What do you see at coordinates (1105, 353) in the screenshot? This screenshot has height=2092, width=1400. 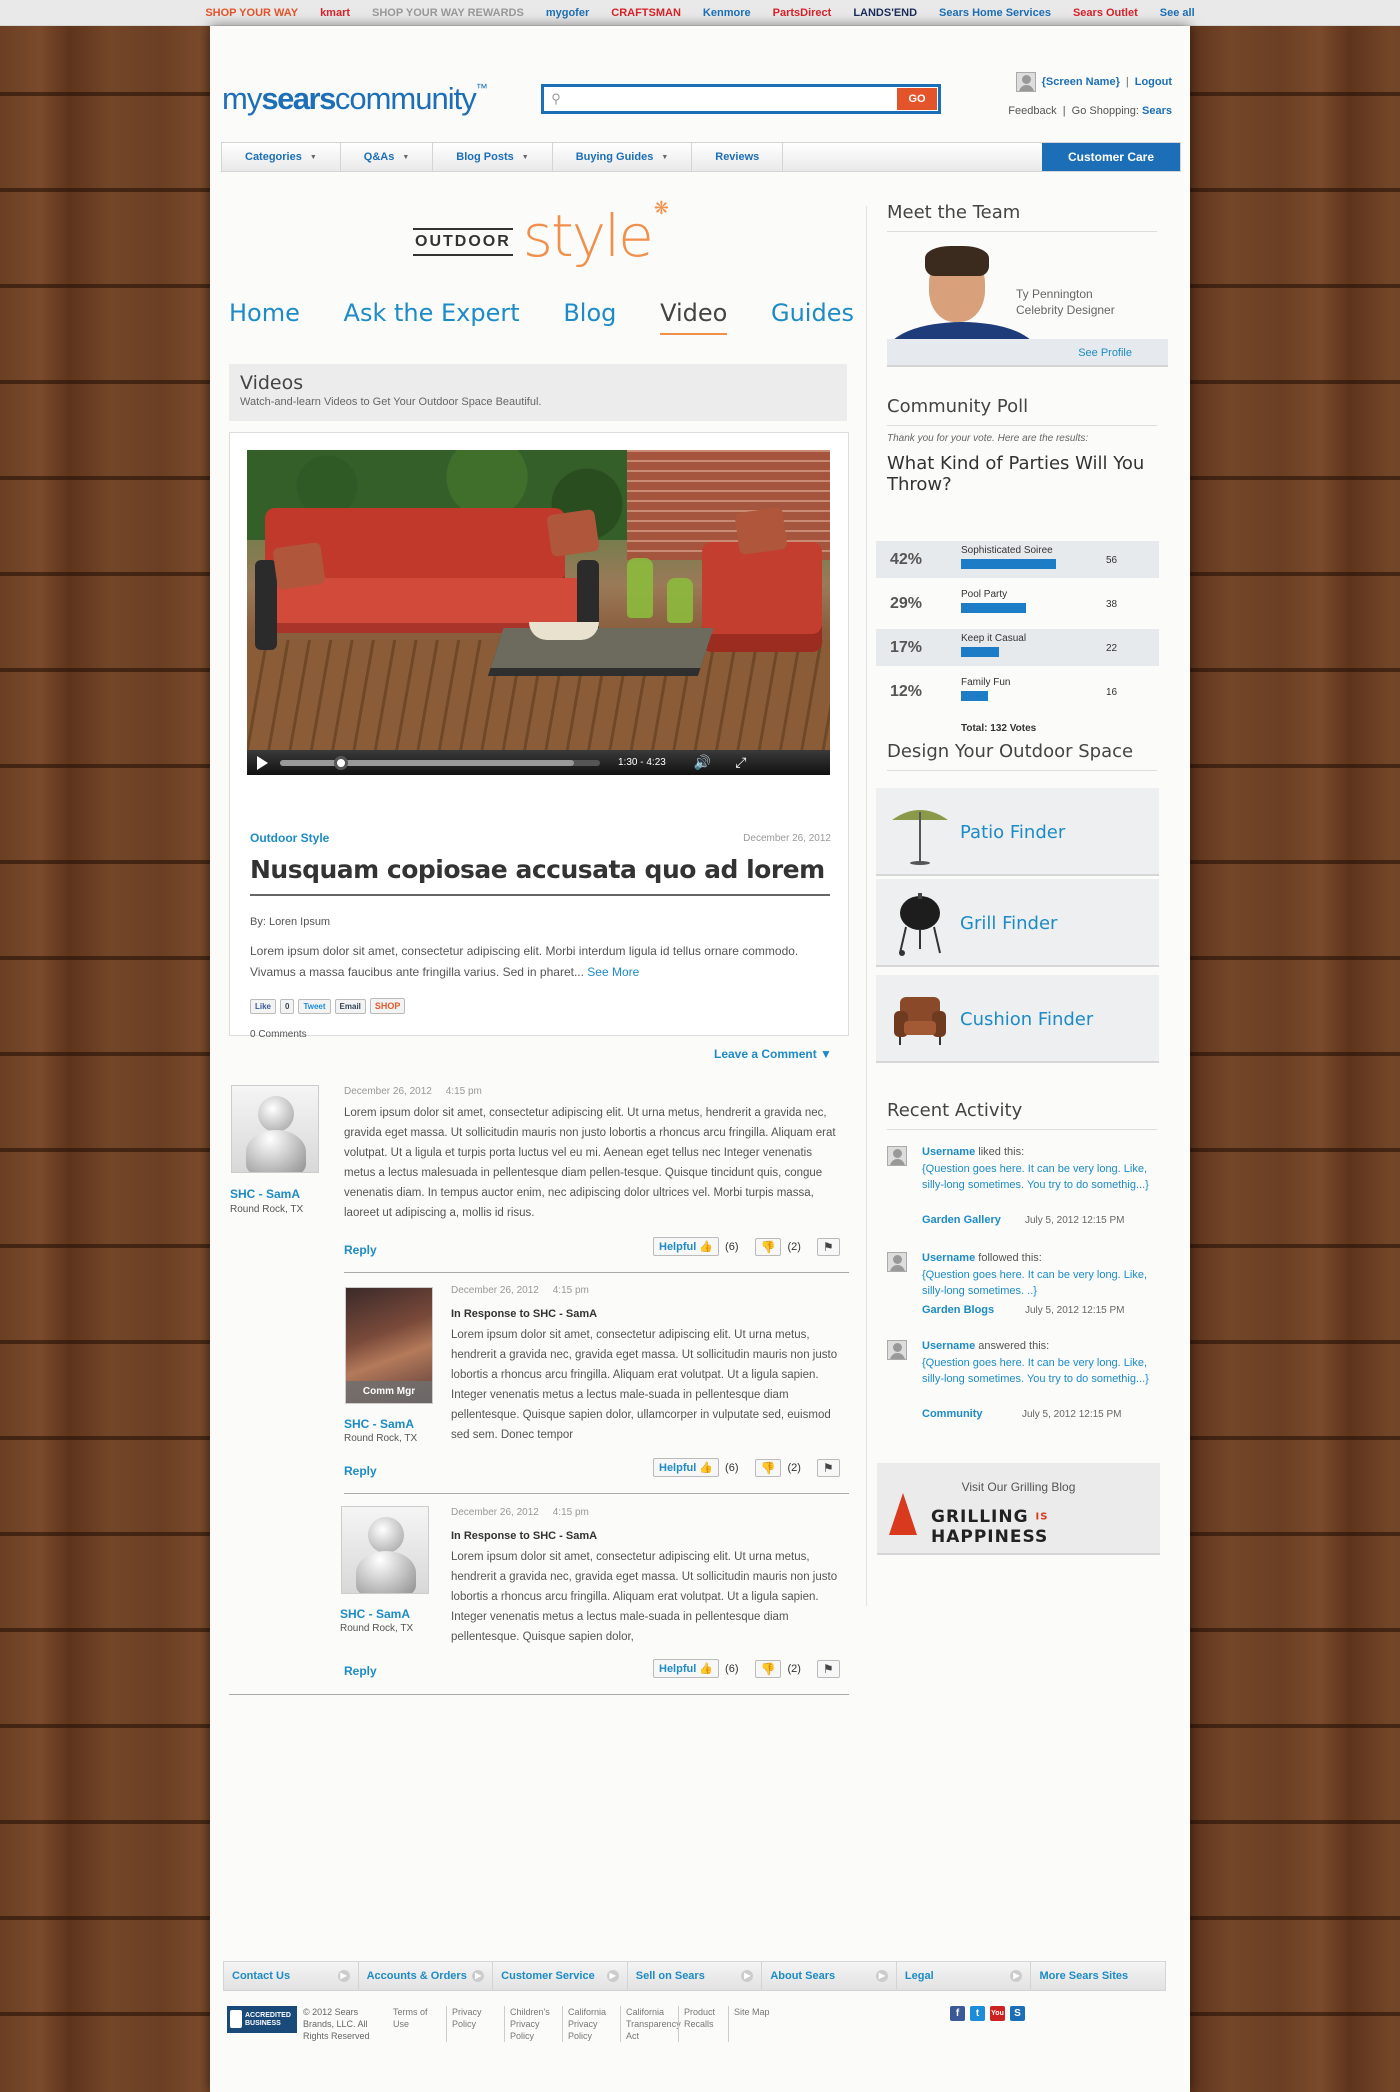 I see `see-profile-link: See Profile` at bounding box center [1105, 353].